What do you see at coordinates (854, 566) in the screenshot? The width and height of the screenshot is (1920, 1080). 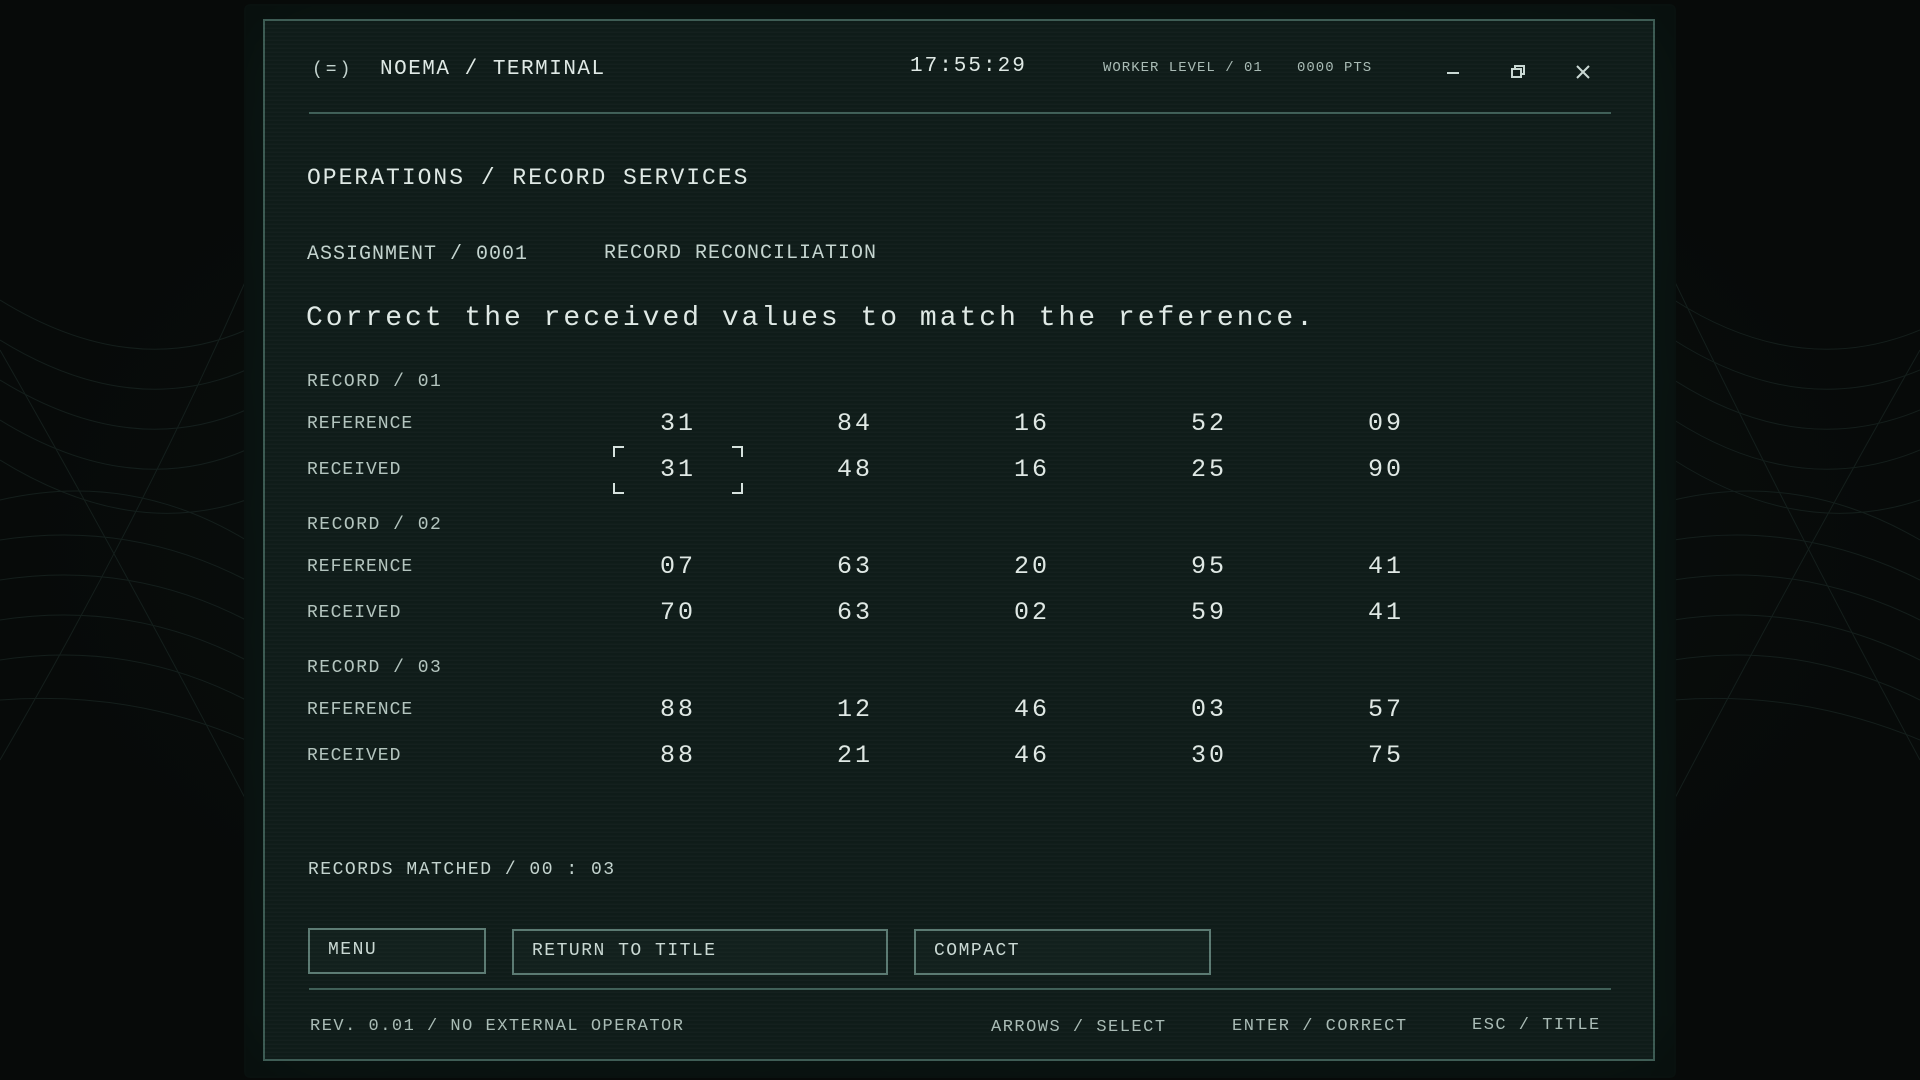 I see `reference-value: 63` at bounding box center [854, 566].